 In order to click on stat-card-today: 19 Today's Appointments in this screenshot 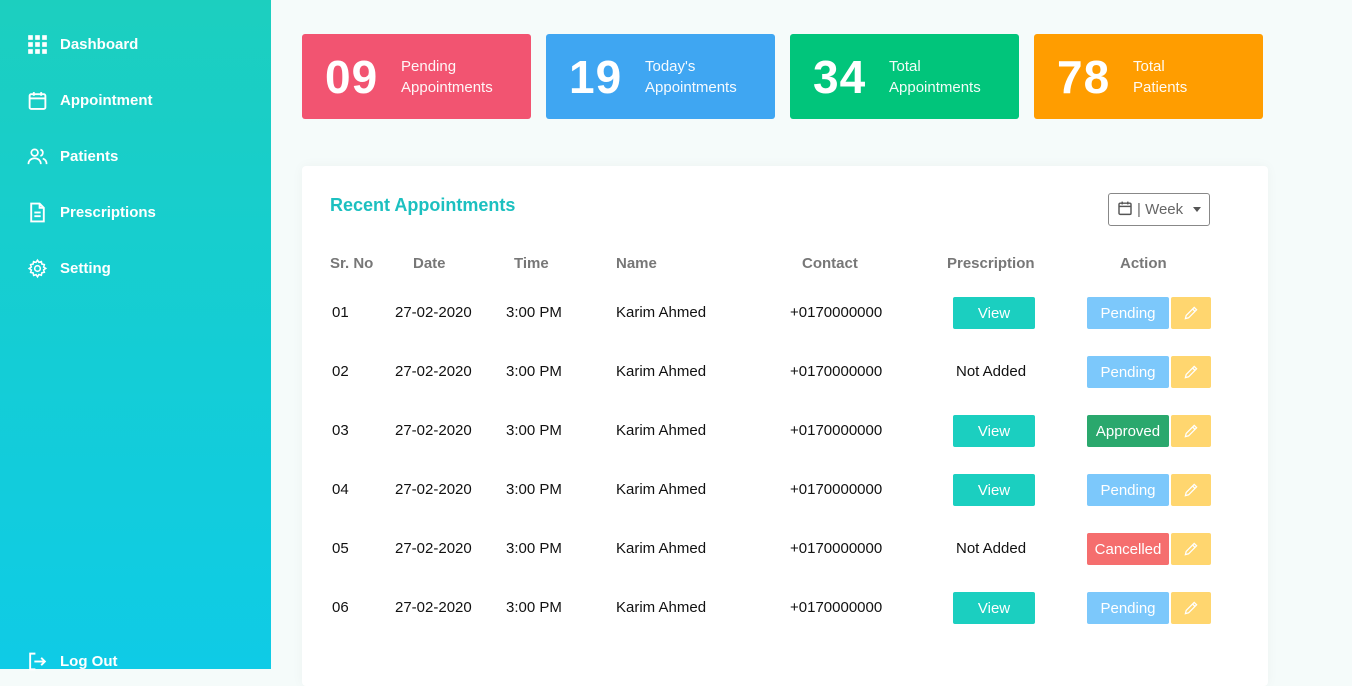, I will do `click(660, 76)`.